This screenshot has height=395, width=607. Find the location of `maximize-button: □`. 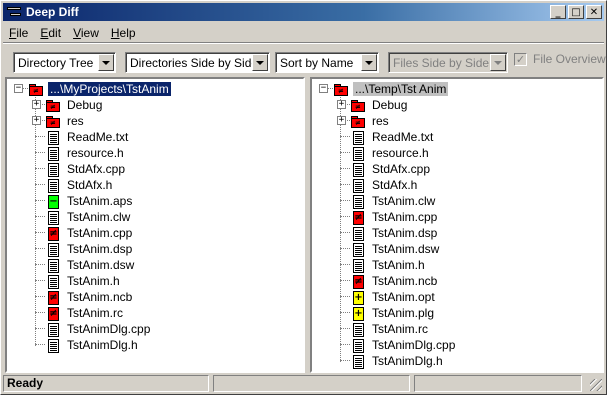

maximize-button: □ is located at coordinates (576, 12).